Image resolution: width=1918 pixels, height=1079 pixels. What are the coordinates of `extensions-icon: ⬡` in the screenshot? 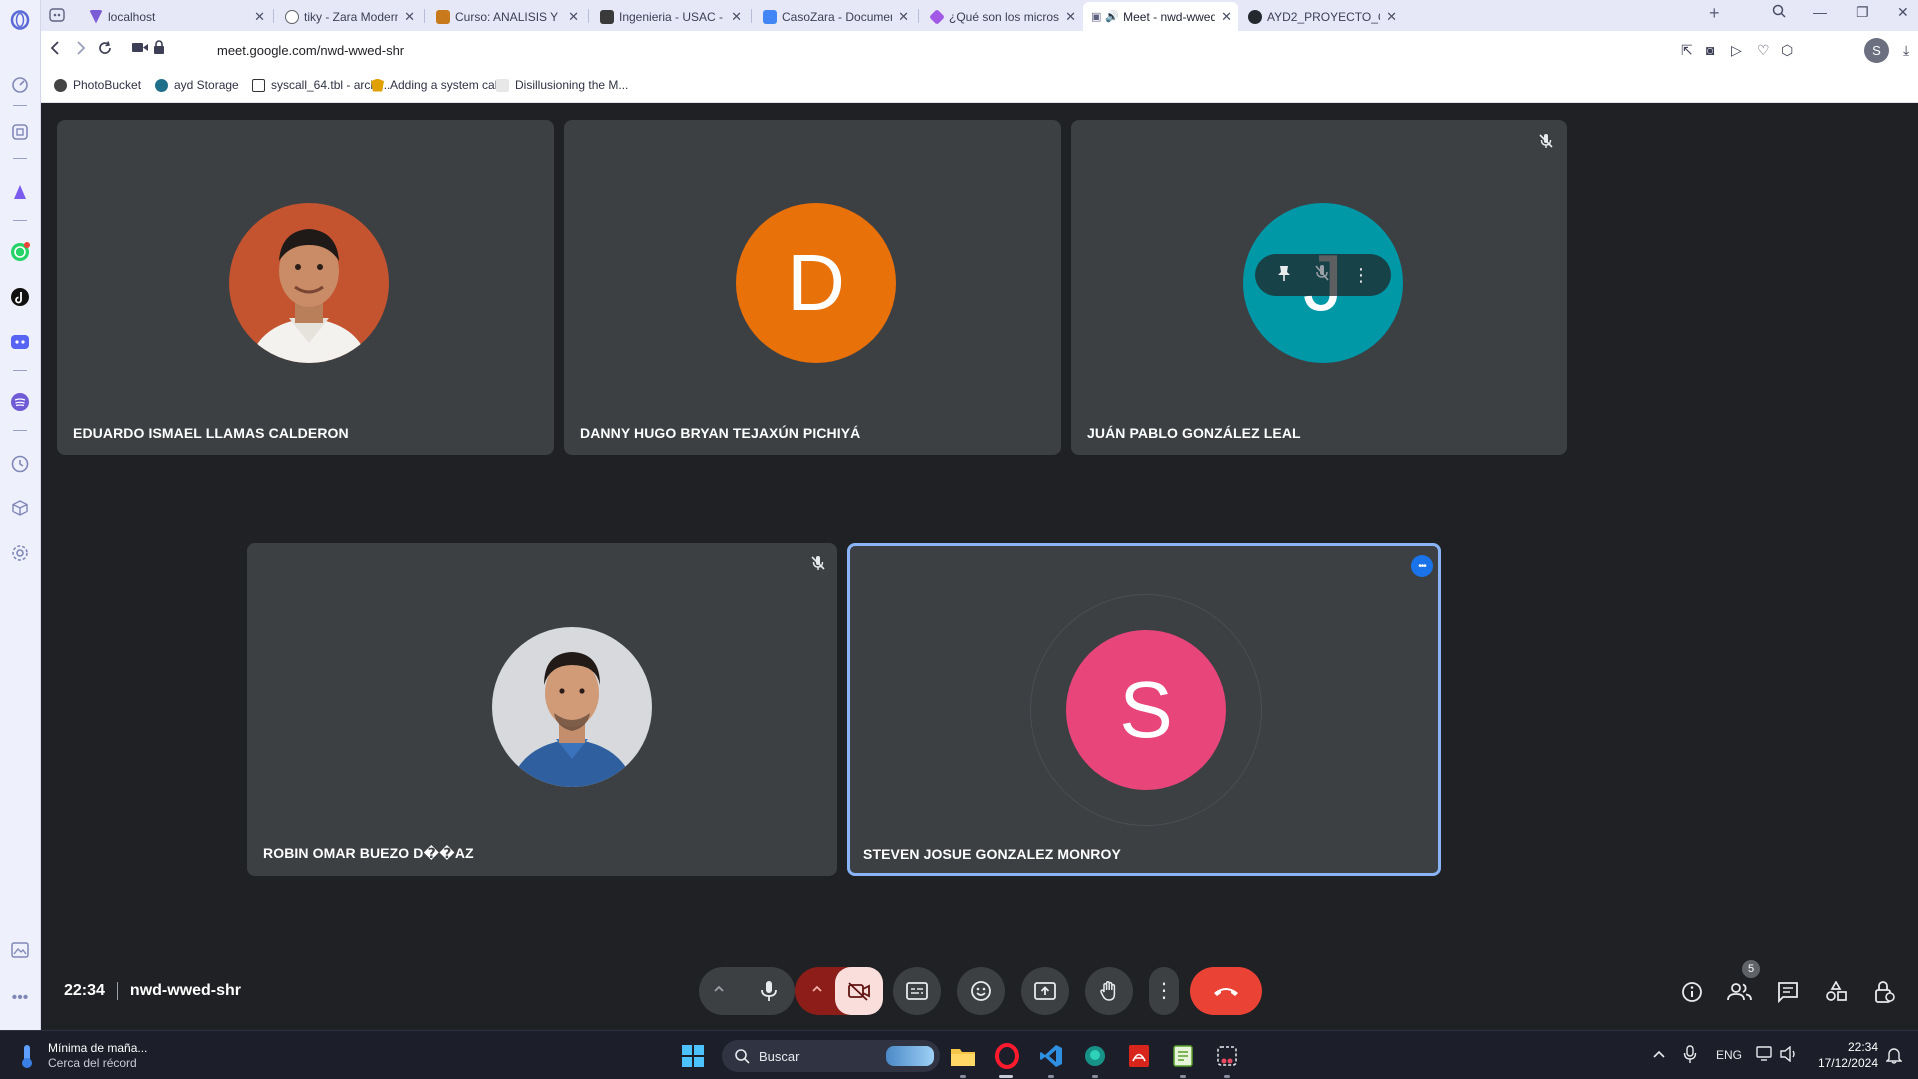 It's located at (1787, 50).